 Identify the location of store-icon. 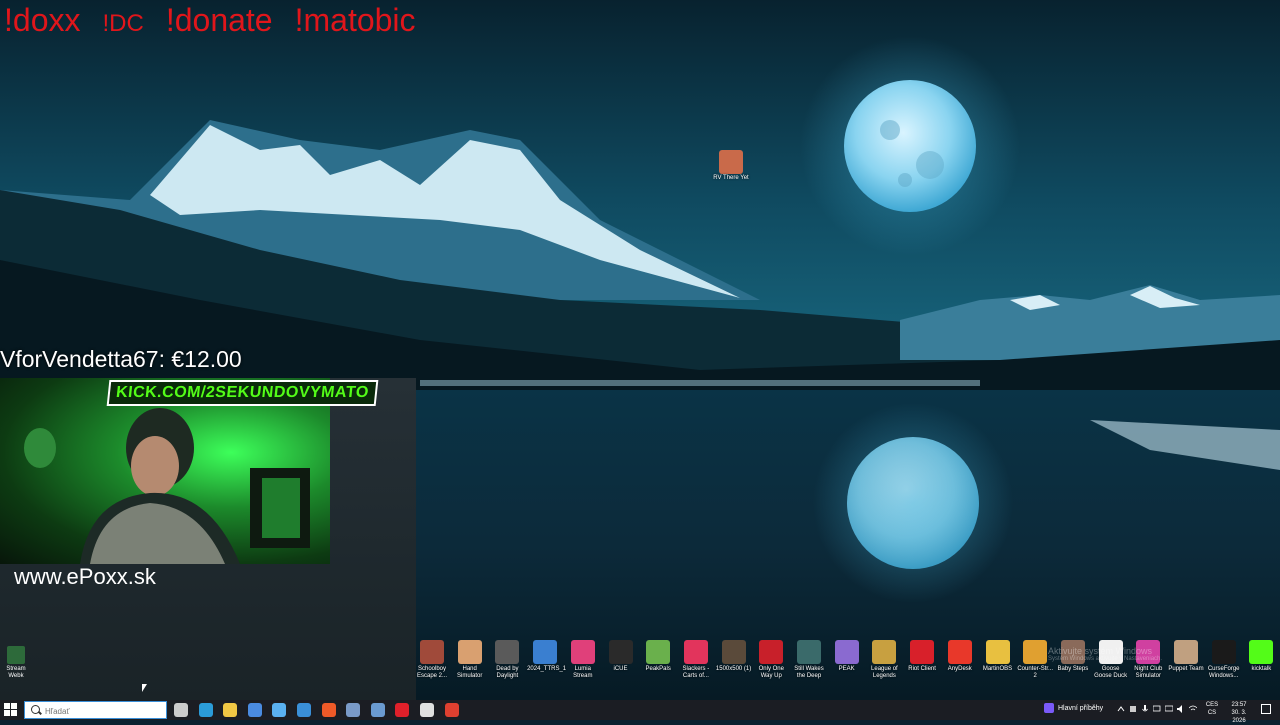
(254, 710).